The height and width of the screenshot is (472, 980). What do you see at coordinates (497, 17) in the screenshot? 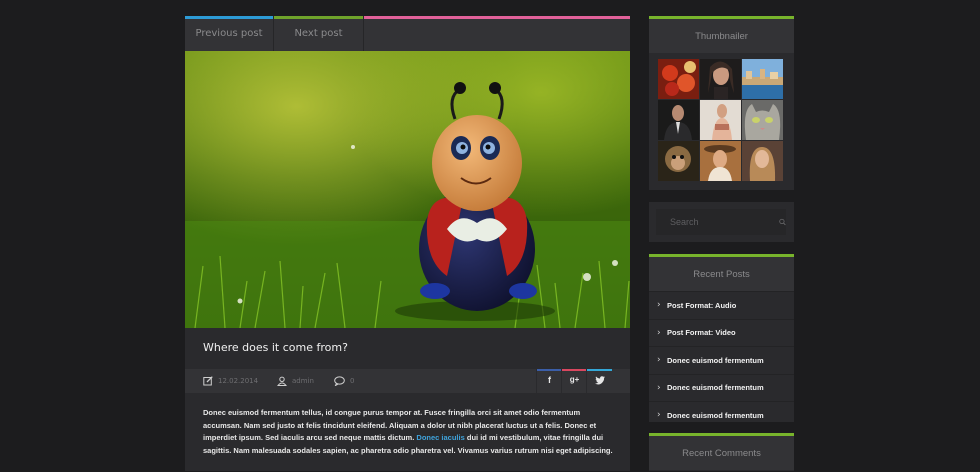
I see `rest-accent-bar` at bounding box center [497, 17].